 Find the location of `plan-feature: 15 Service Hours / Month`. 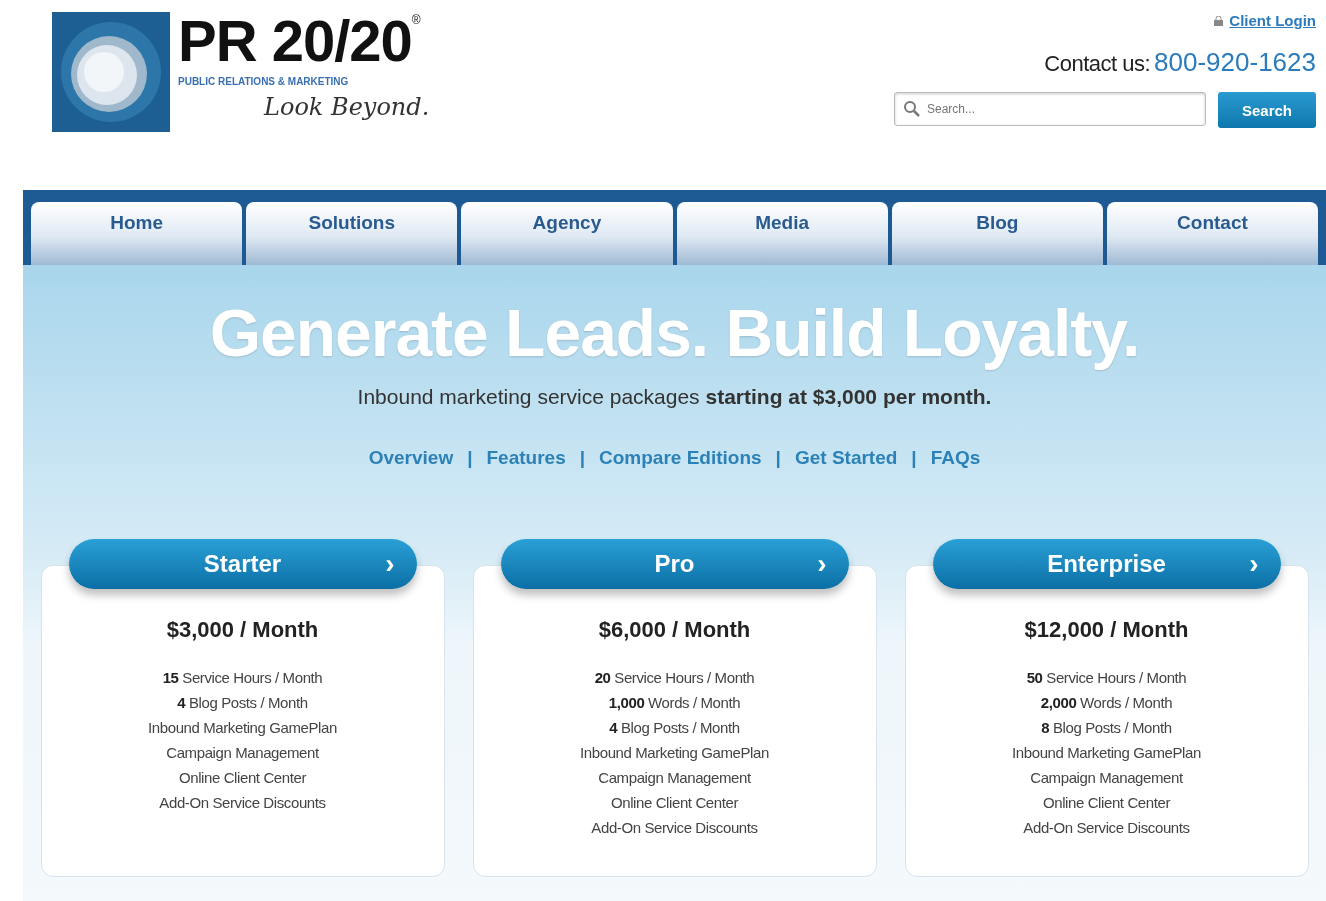

plan-feature: 15 Service Hours / Month is located at coordinates (242, 678).